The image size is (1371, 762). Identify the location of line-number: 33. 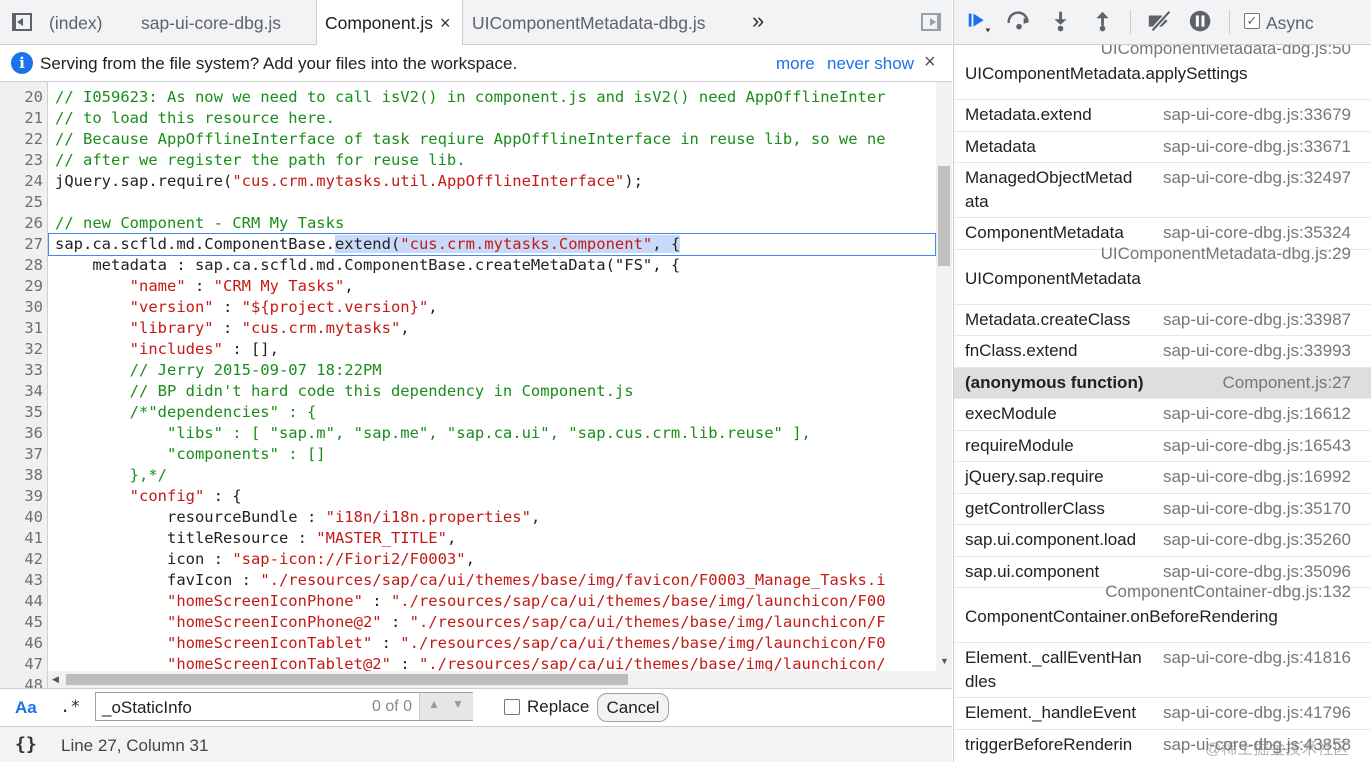
(21, 370).